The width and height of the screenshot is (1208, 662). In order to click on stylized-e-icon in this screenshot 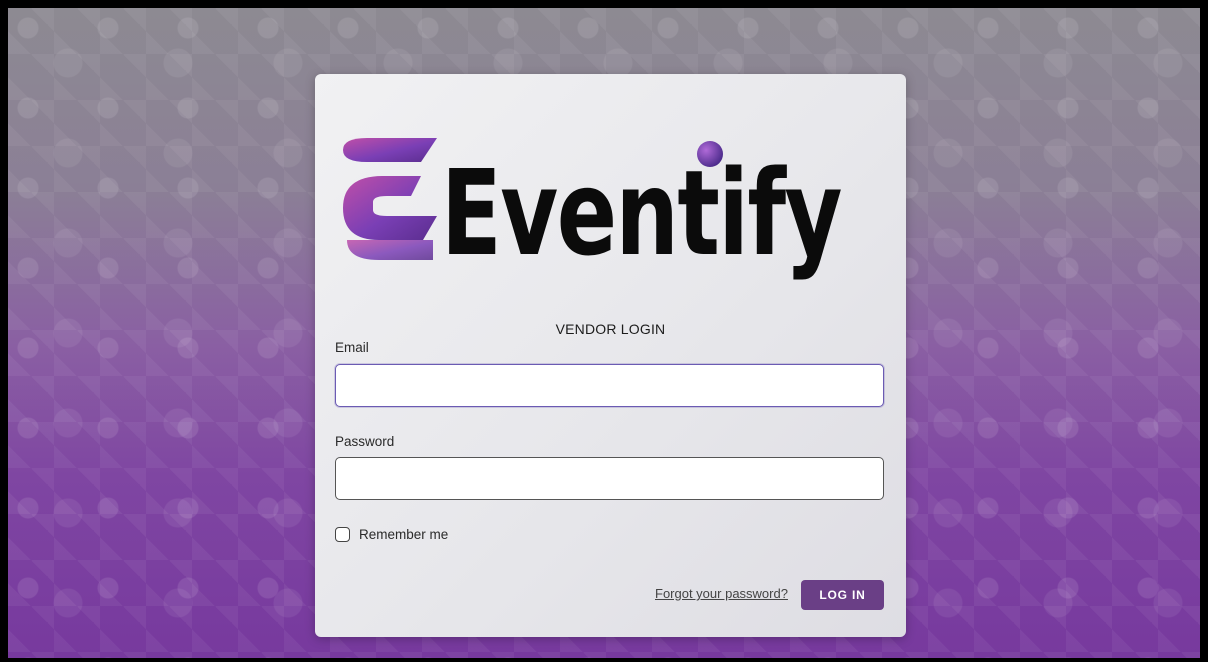, I will do `click(390, 199)`.